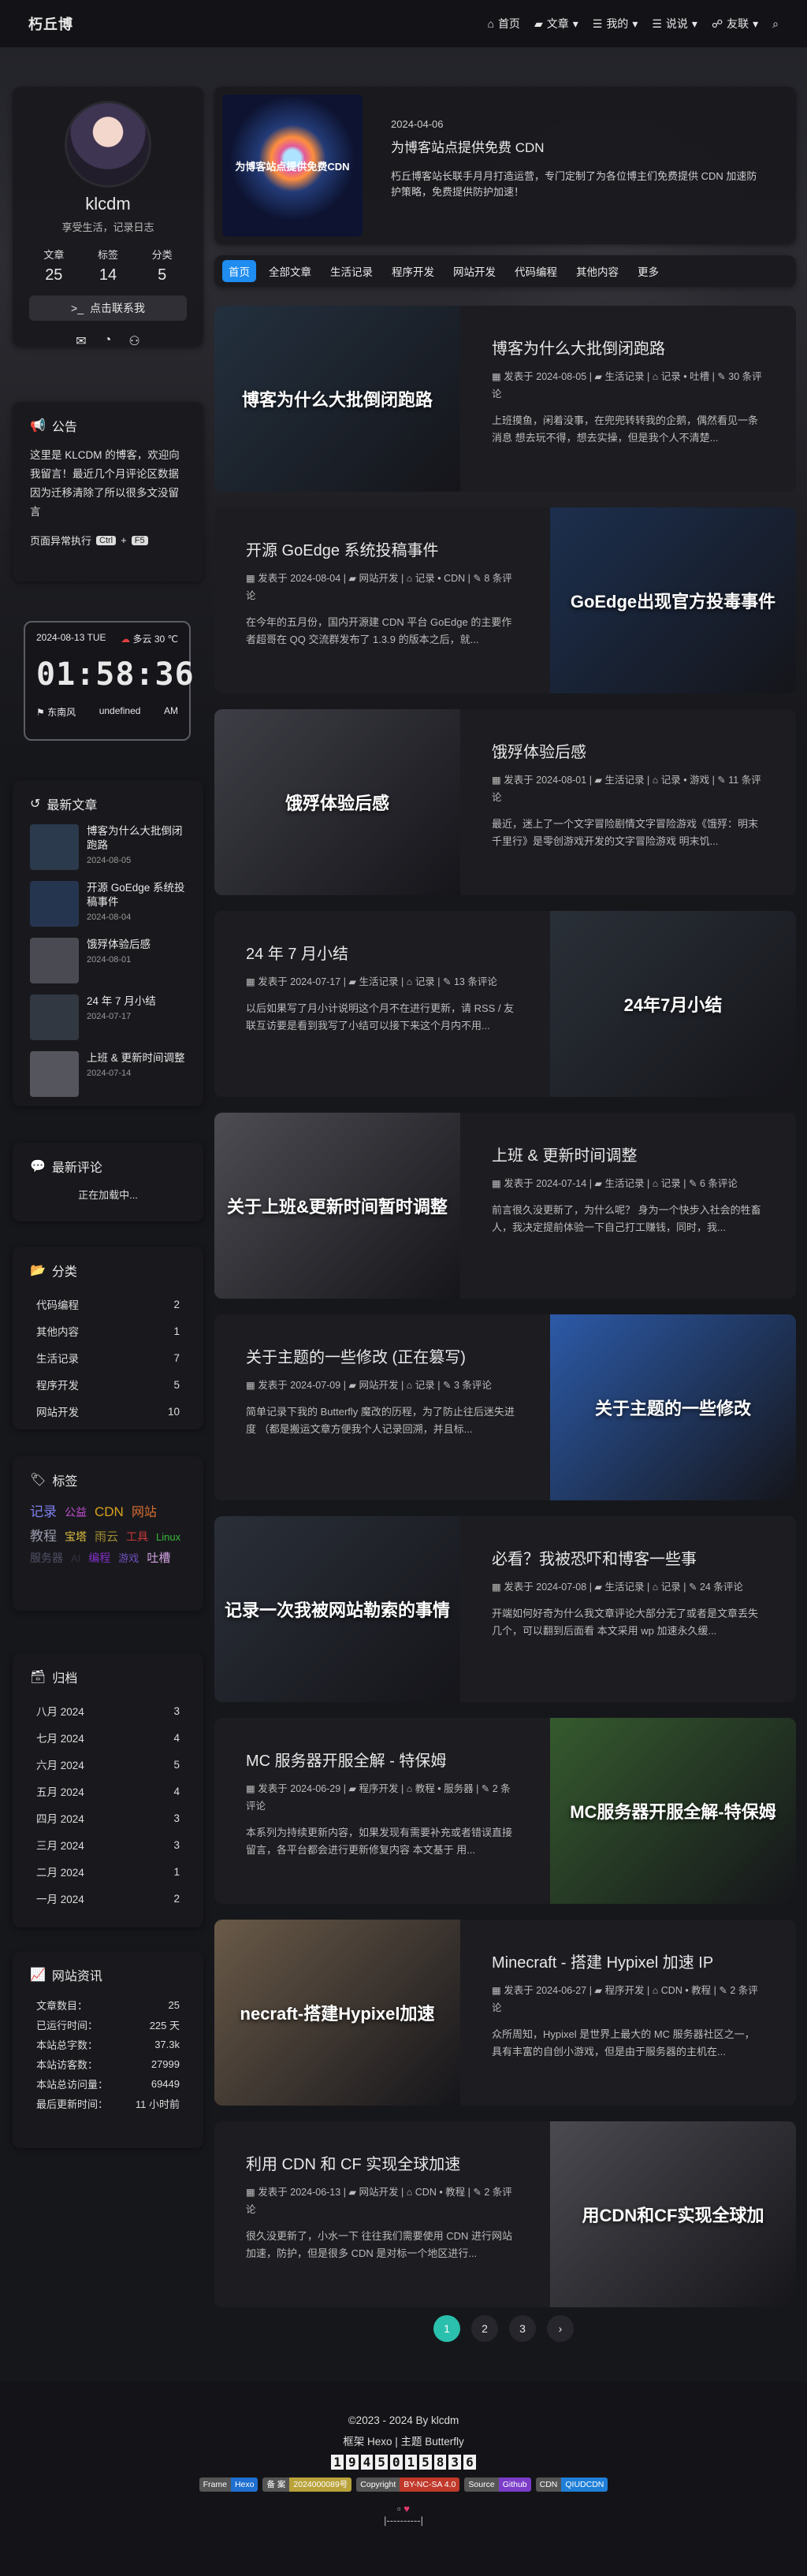 The height and width of the screenshot is (2576, 807). I want to click on nav-item: ☰ 我的 ▾, so click(615, 24).